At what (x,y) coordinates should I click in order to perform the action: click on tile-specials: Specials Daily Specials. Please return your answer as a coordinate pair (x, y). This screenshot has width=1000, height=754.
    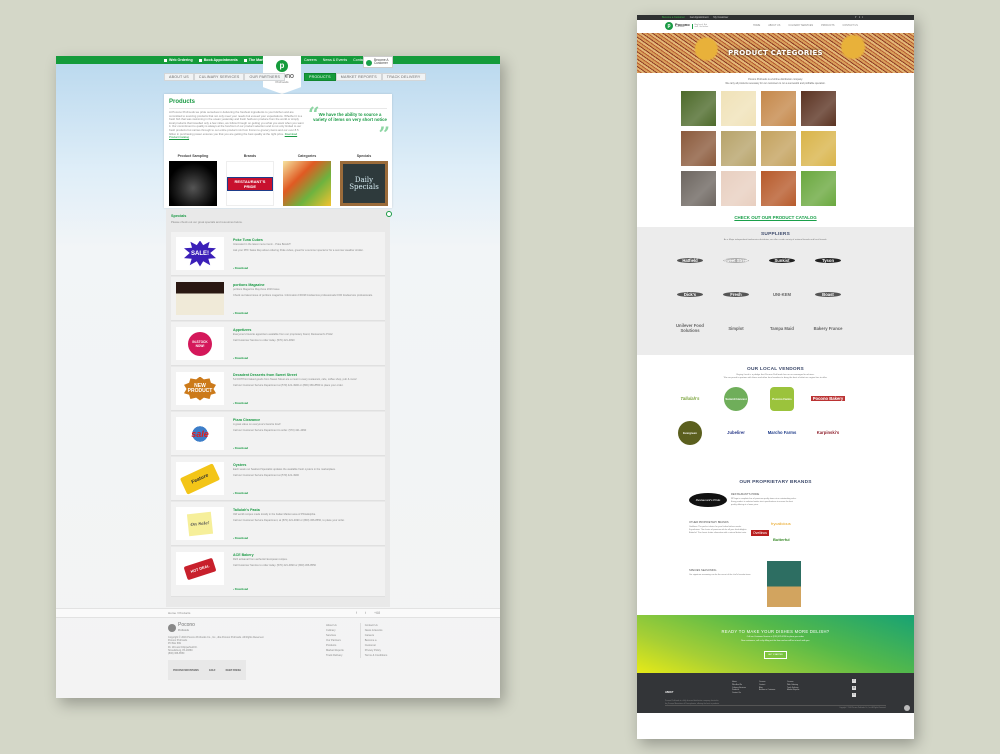
    Looking at the image, I should click on (364, 180).